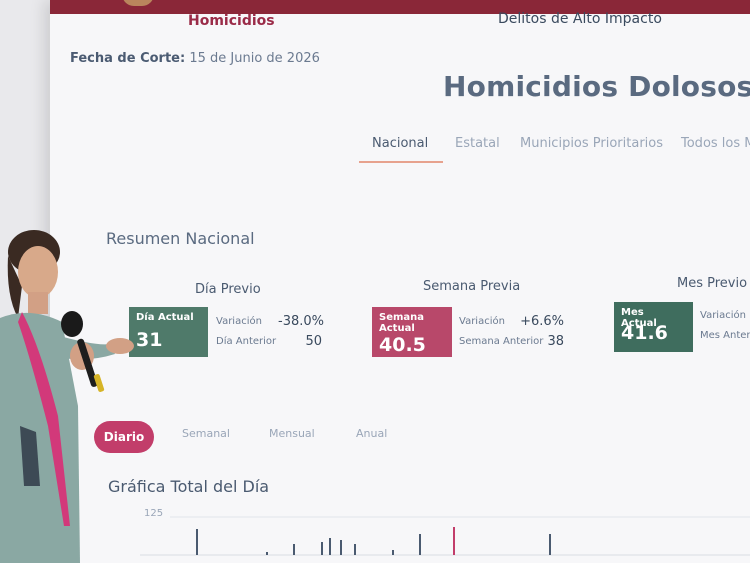 The width and height of the screenshot is (750, 563). I want to click on dia-variacion-value: -38.0%, so click(301, 321).